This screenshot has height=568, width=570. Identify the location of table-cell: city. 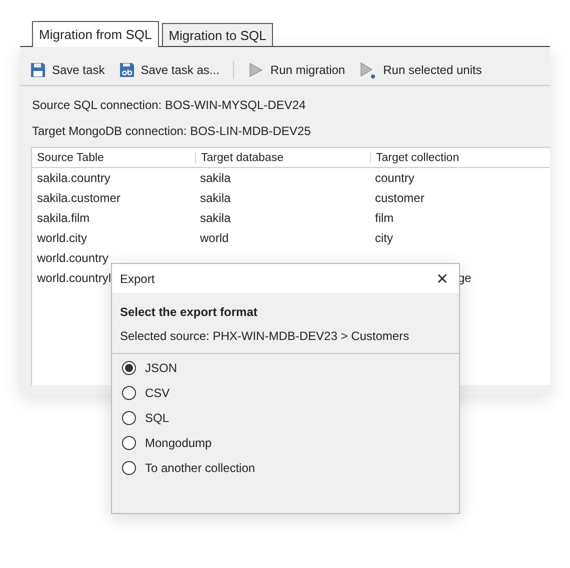
(384, 238).